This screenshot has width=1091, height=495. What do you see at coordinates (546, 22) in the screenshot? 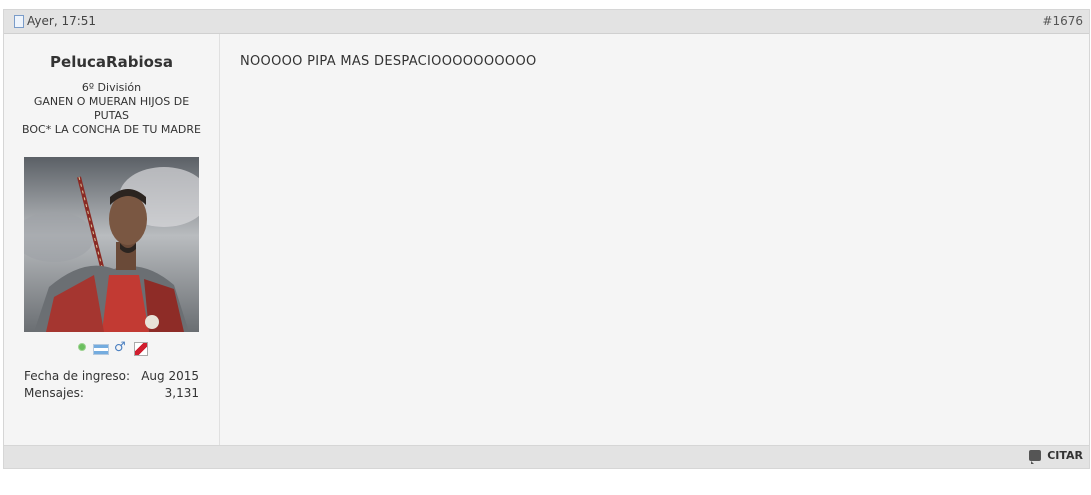
I see `post-header: Ayer, 17:51 #1676` at bounding box center [546, 22].